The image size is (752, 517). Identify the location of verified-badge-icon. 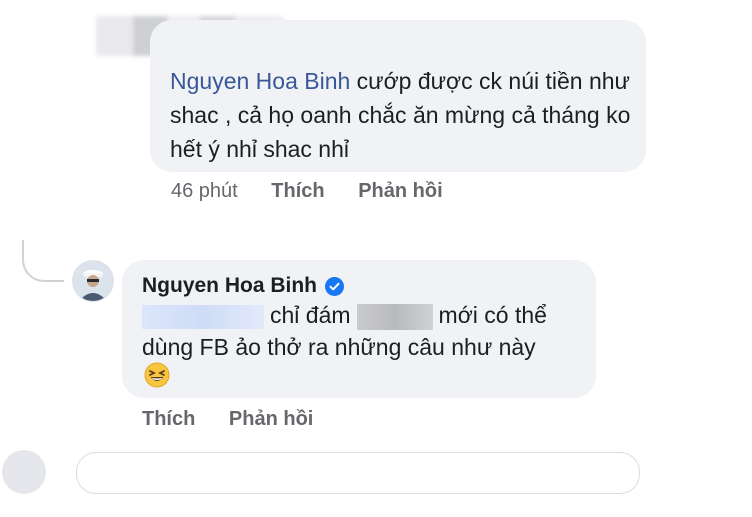
(335, 286).